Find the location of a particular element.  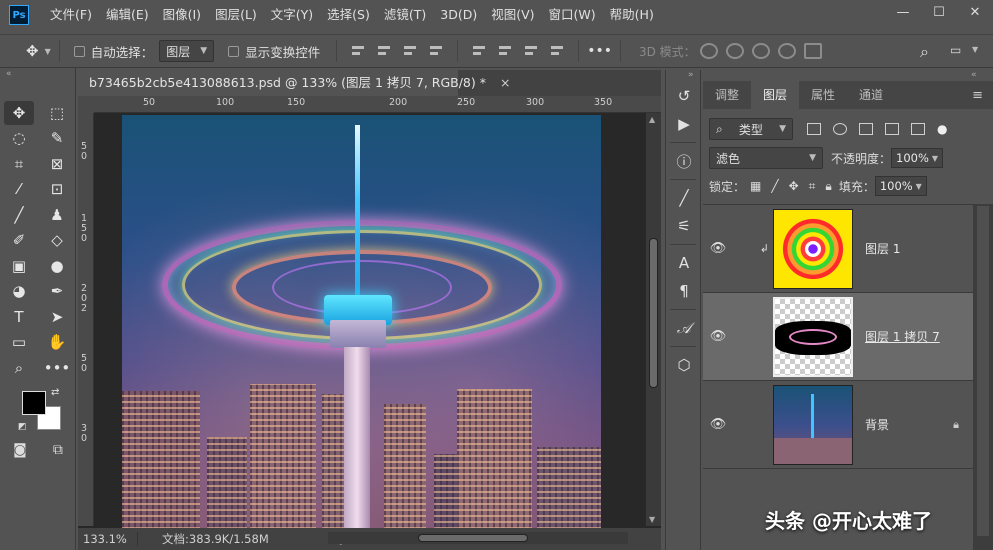

tab-channels: 通道 is located at coordinates (871, 95).